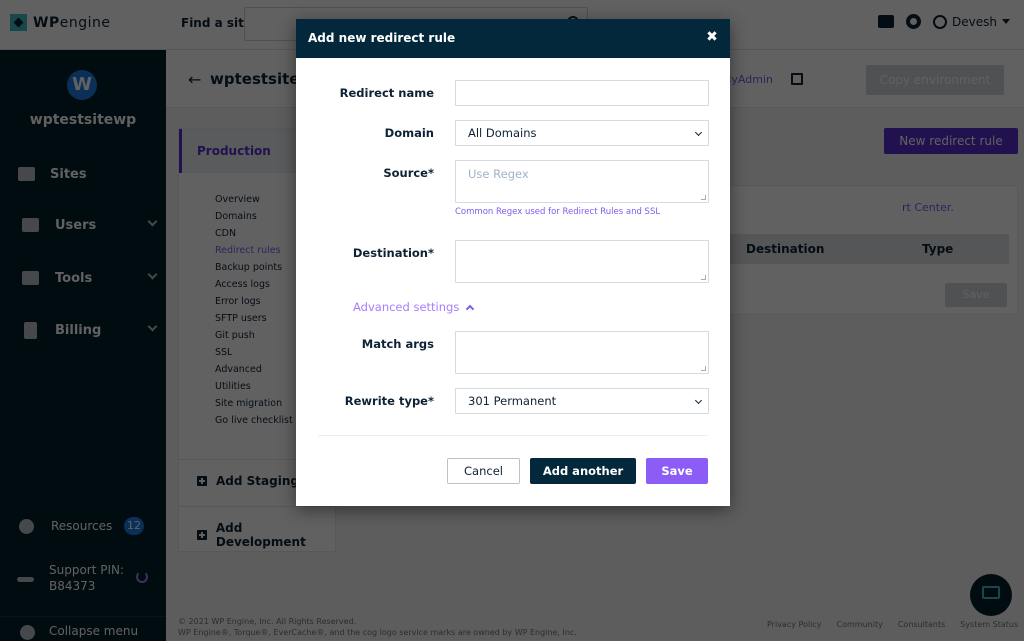  What do you see at coordinates (397, 344) in the screenshot?
I see `match-args-label: Match args` at bounding box center [397, 344].